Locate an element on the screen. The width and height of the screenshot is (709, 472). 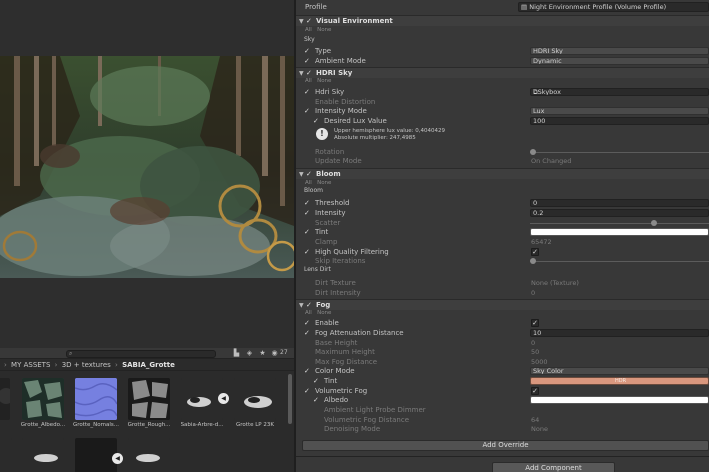
max-height-value: 50 is located at coordinates (535, 352).